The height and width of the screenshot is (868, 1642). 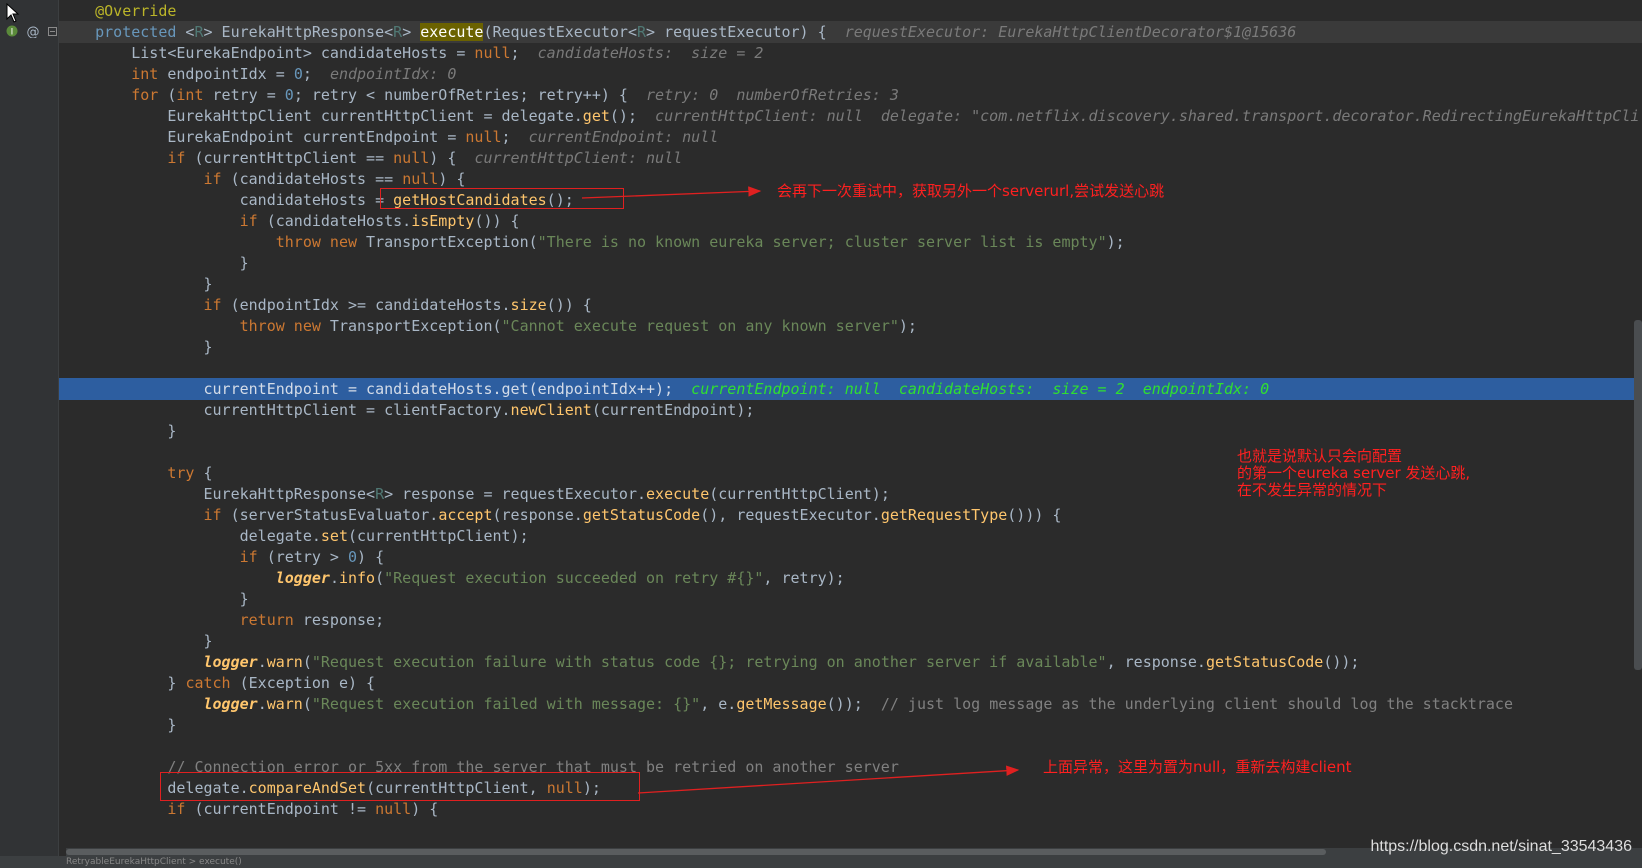 I want to click on watermark: https://blog.csdn.net/sinat_33543436, so click(x=1501, y=846).